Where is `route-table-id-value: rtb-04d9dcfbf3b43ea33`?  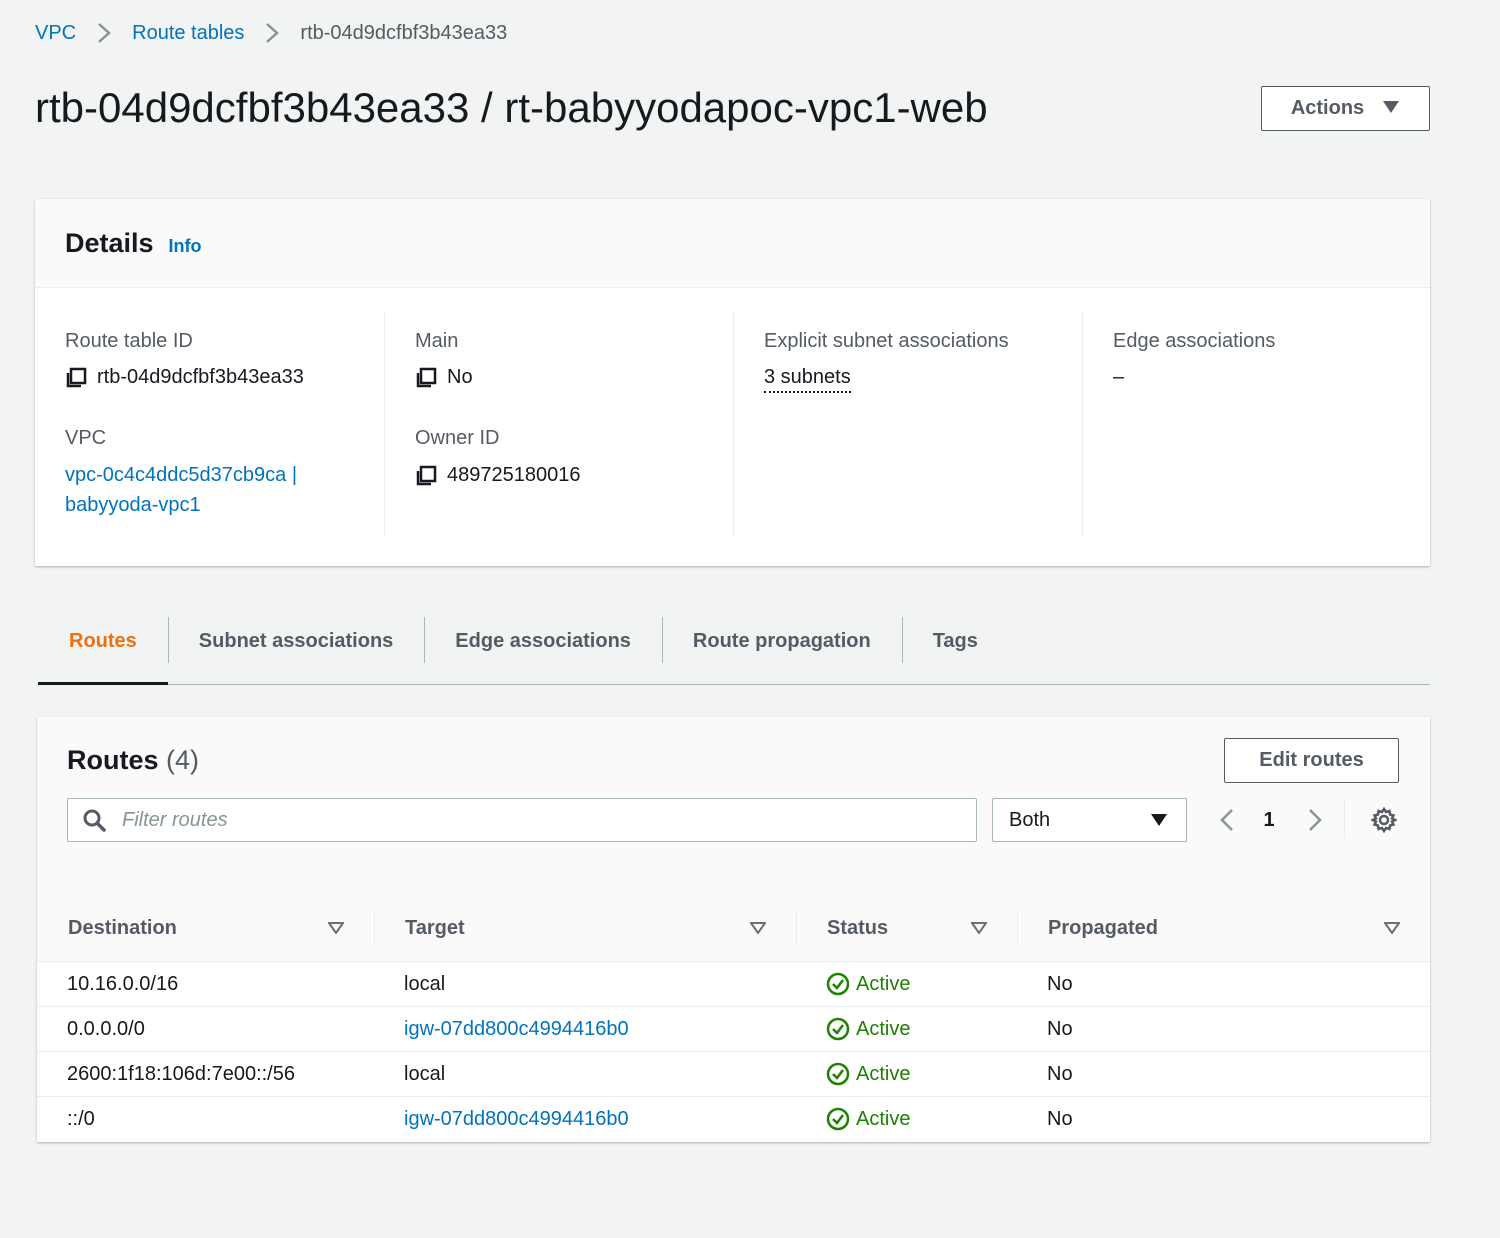
route-table-id-value: rtb-04d9dcfbf3b43ea33 is located at coordinates (184, 377).